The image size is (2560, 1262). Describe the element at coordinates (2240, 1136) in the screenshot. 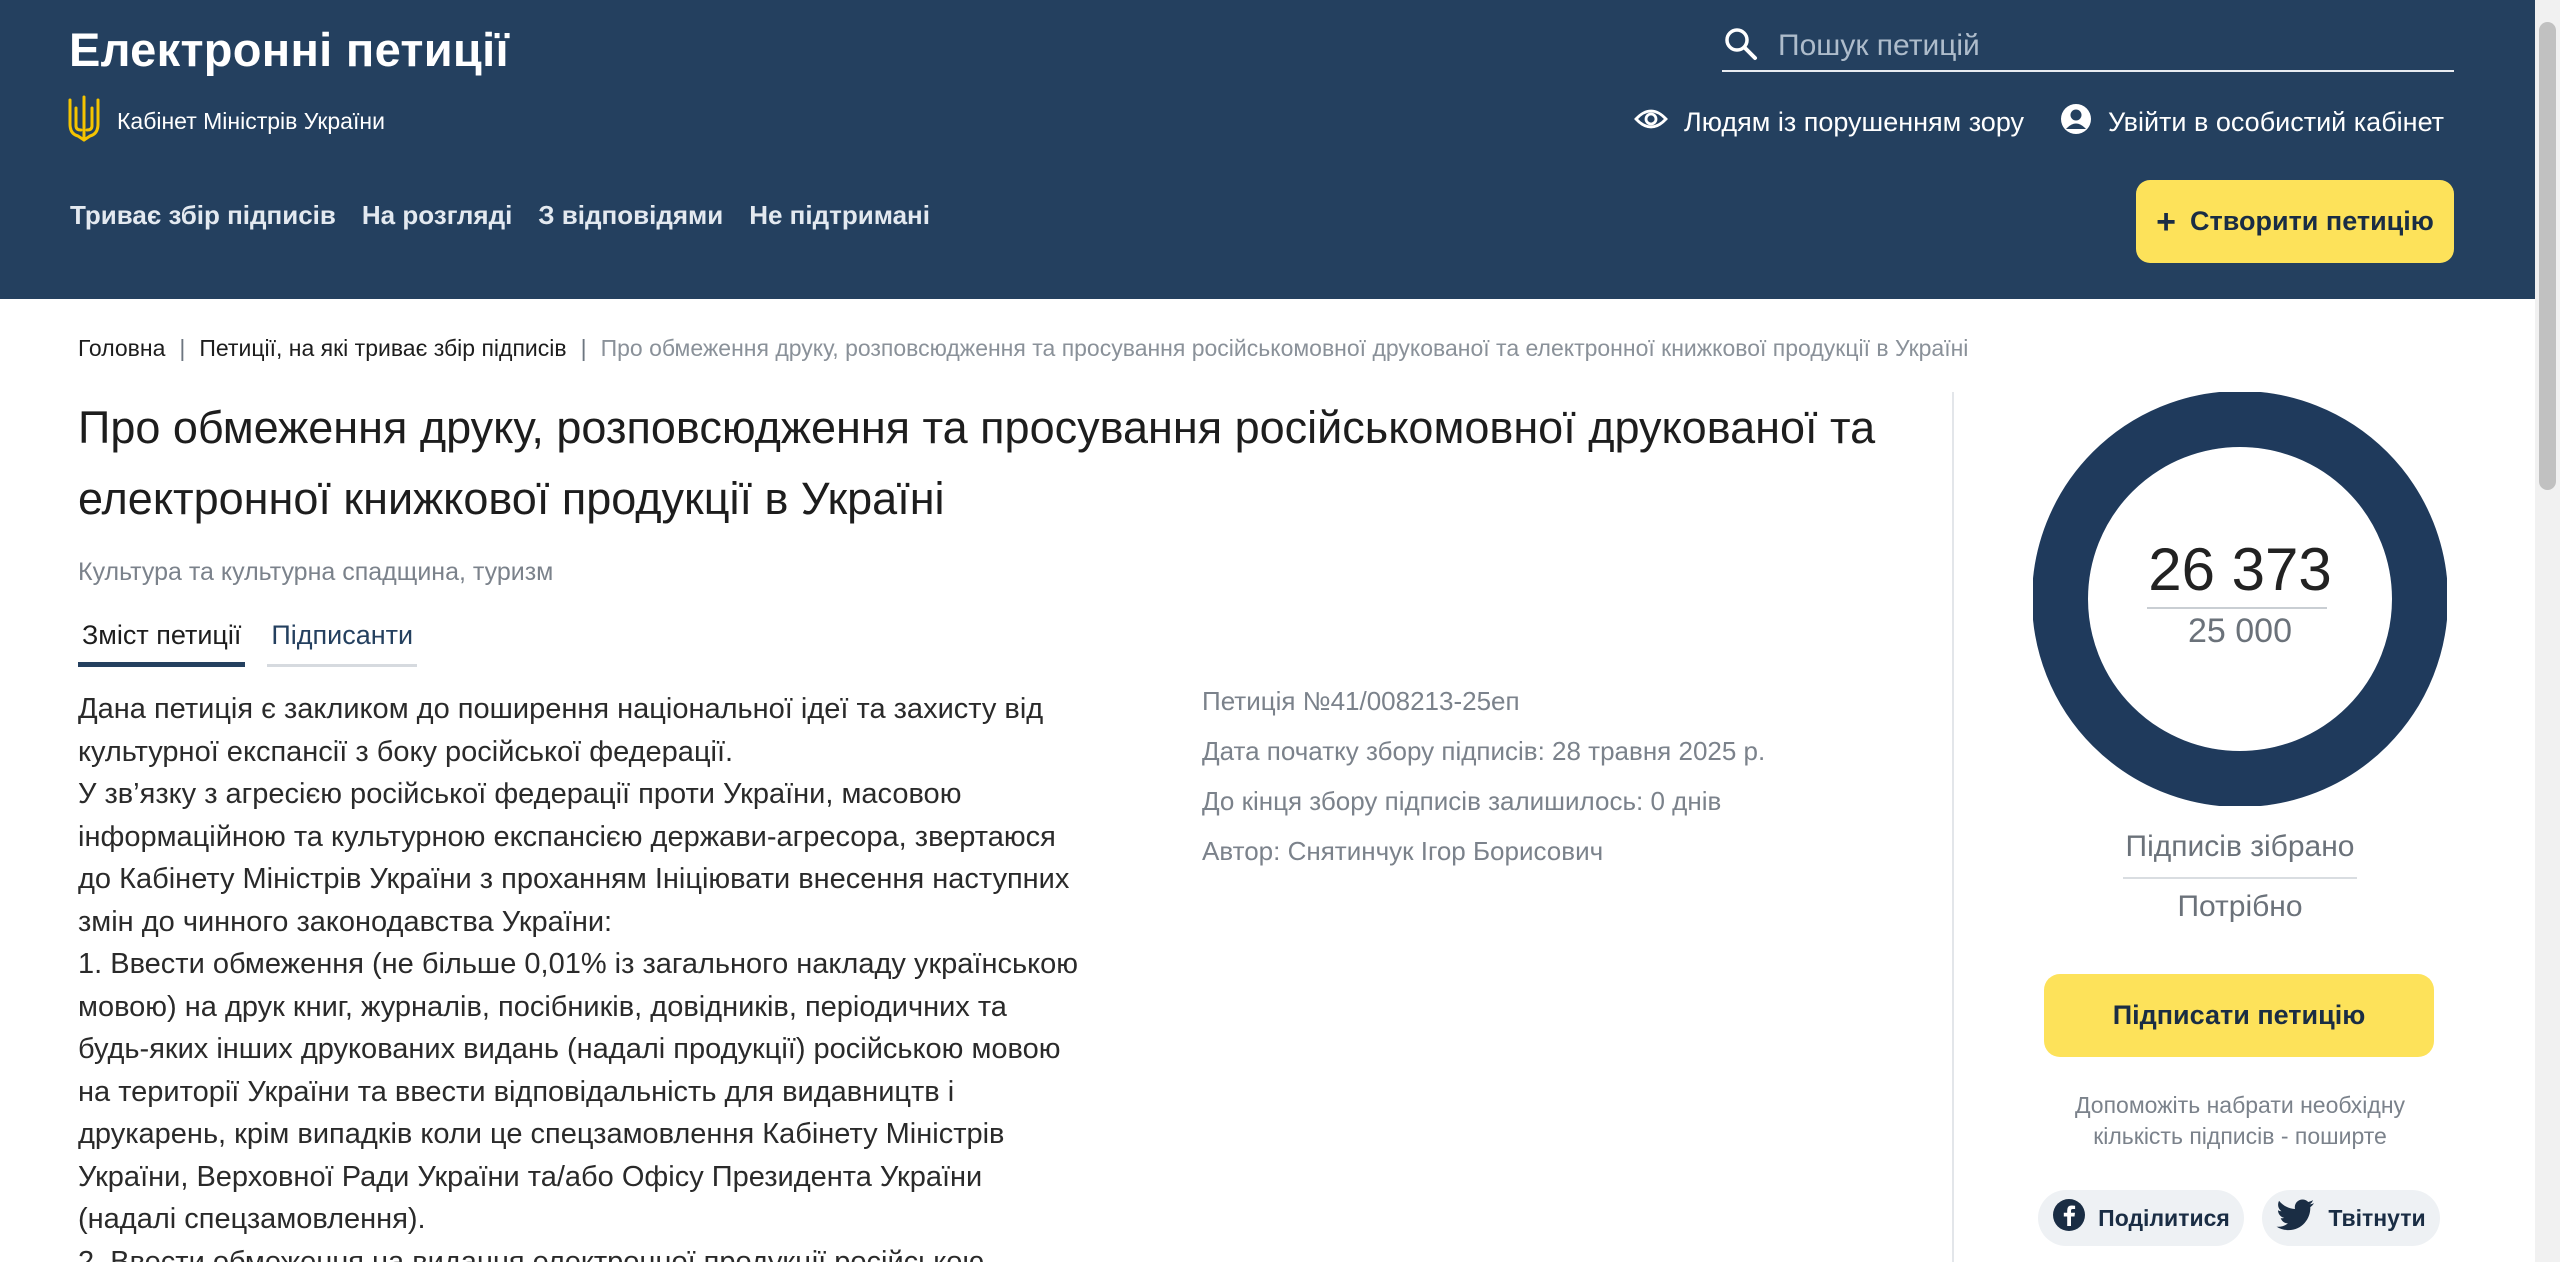

I see `help-text-line: кількість підписів - поширте` at that location.